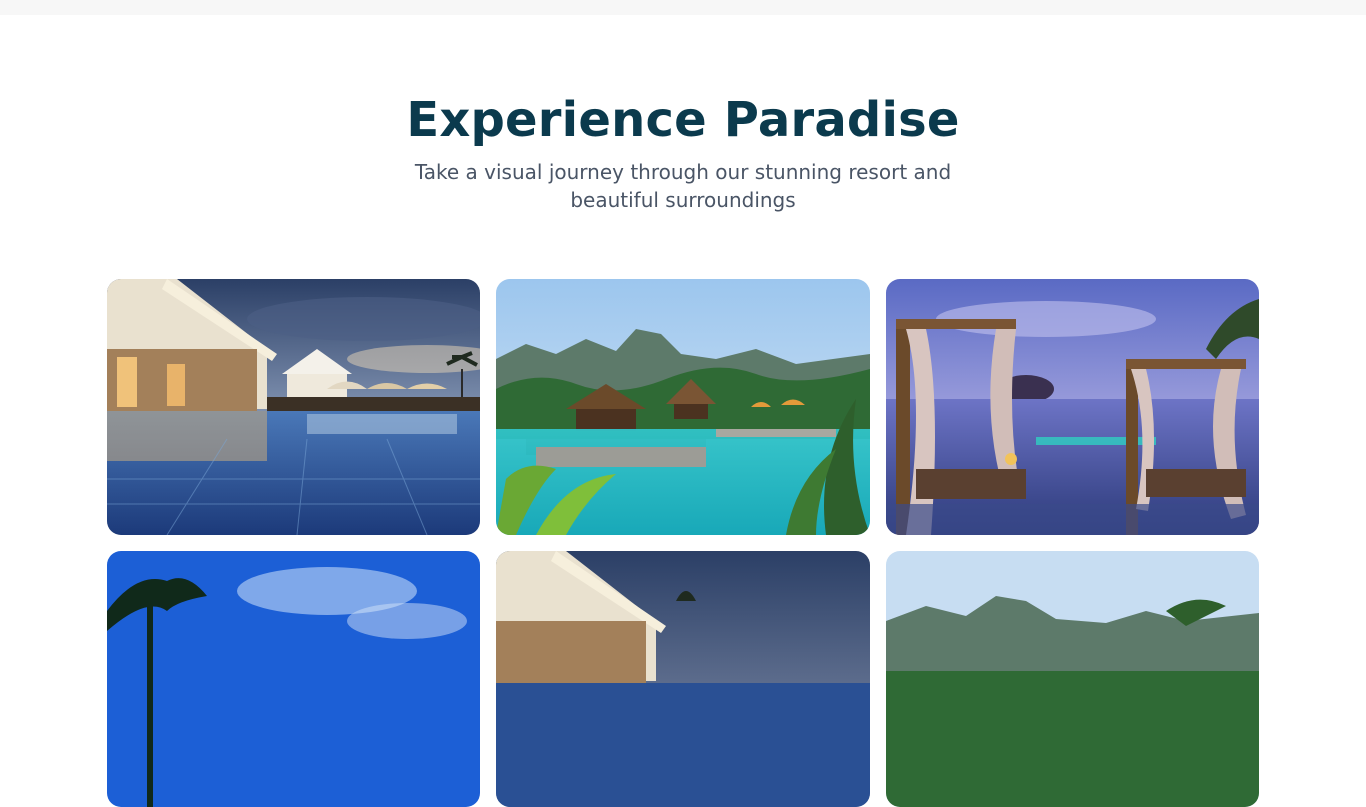  I want to click on gallery-photo-pool-villa, so click(293, 407).